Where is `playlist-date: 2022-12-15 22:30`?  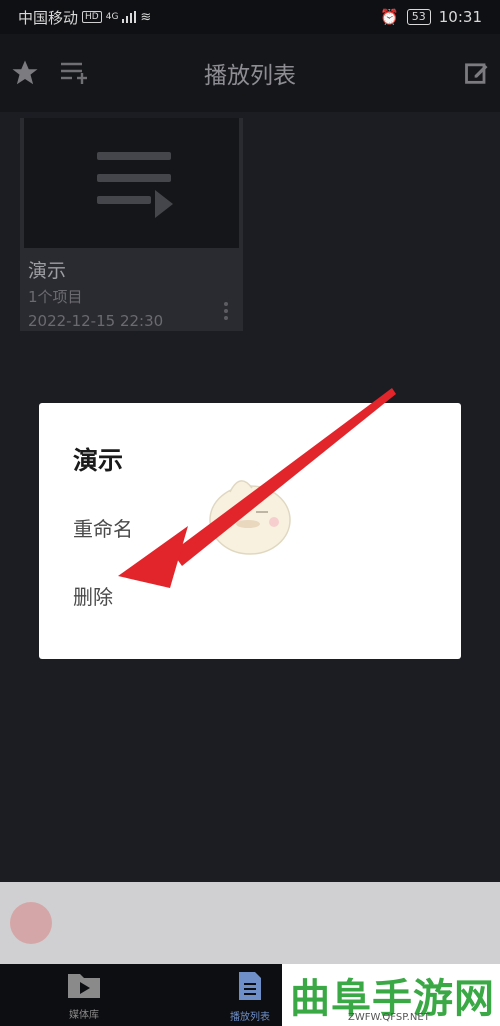
playlist-date: 2022-12-15 22:30 is located at coordinates (96, 321).